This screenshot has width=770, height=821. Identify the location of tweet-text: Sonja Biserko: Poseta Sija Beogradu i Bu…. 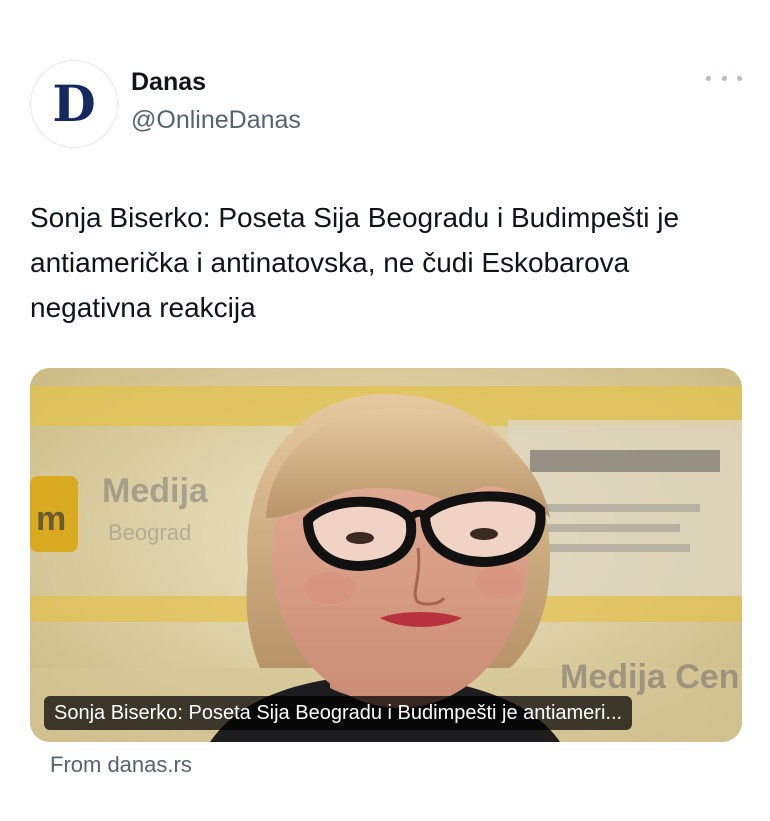
(355, 262).